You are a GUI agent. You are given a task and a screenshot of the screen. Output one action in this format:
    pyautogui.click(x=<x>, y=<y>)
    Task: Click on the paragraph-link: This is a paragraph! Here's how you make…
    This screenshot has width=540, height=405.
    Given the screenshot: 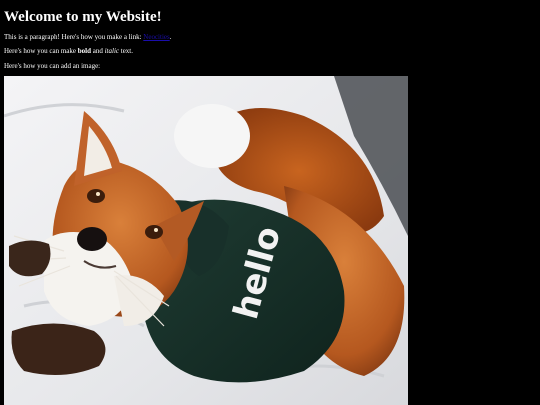 What is the action you would take?
    pyautogui.click(x=87, y=37)
    